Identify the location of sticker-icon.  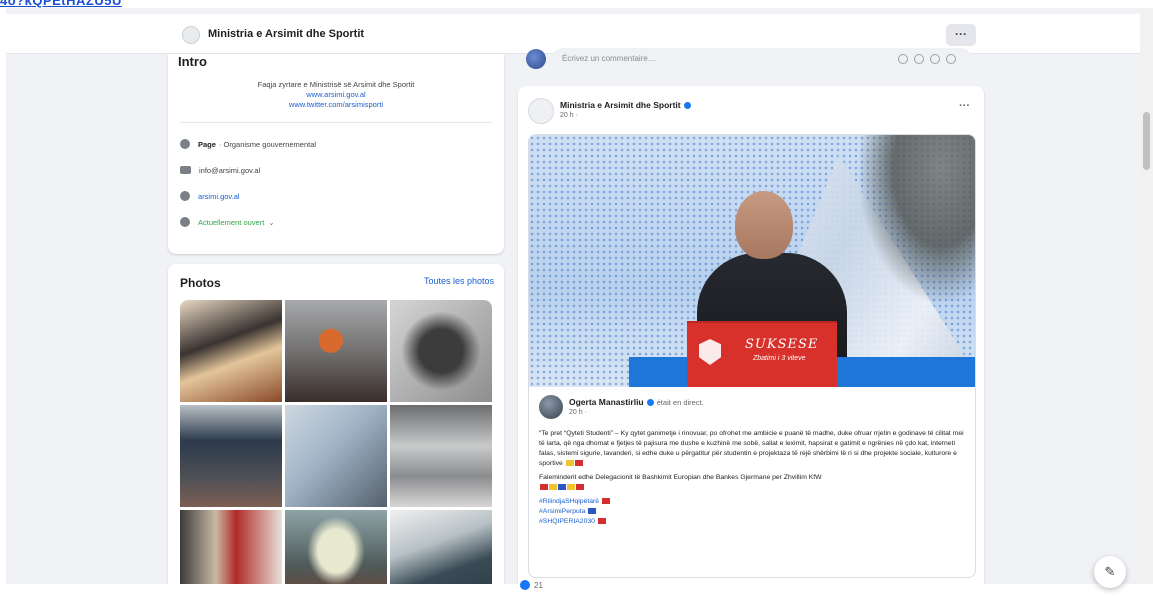
(951, 59).